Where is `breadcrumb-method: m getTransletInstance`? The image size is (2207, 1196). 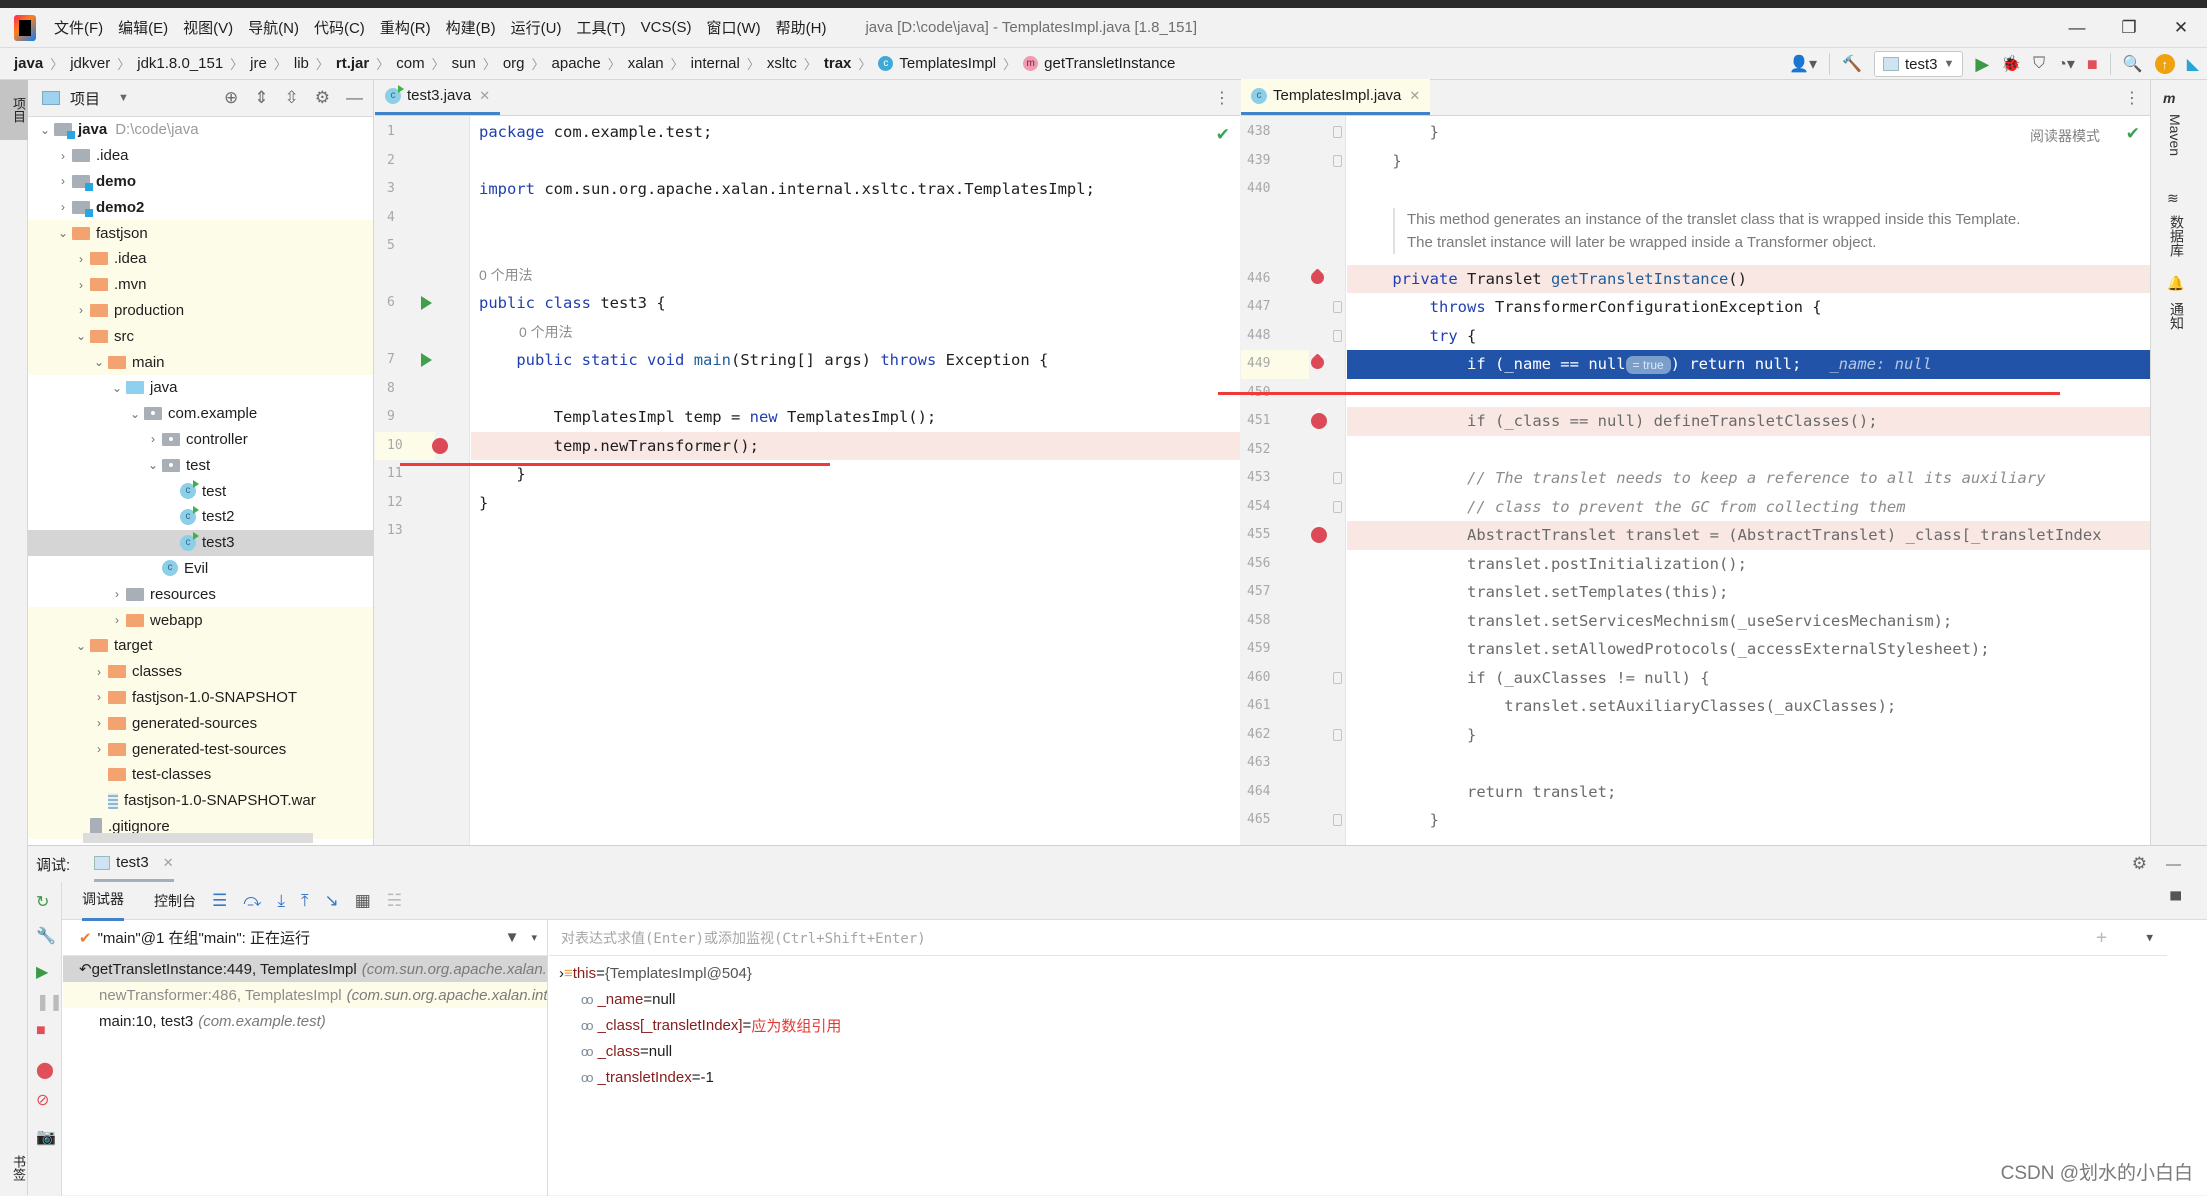
breadcrumb-method: m getTransletInstance is located at coordinates (1099, 63).